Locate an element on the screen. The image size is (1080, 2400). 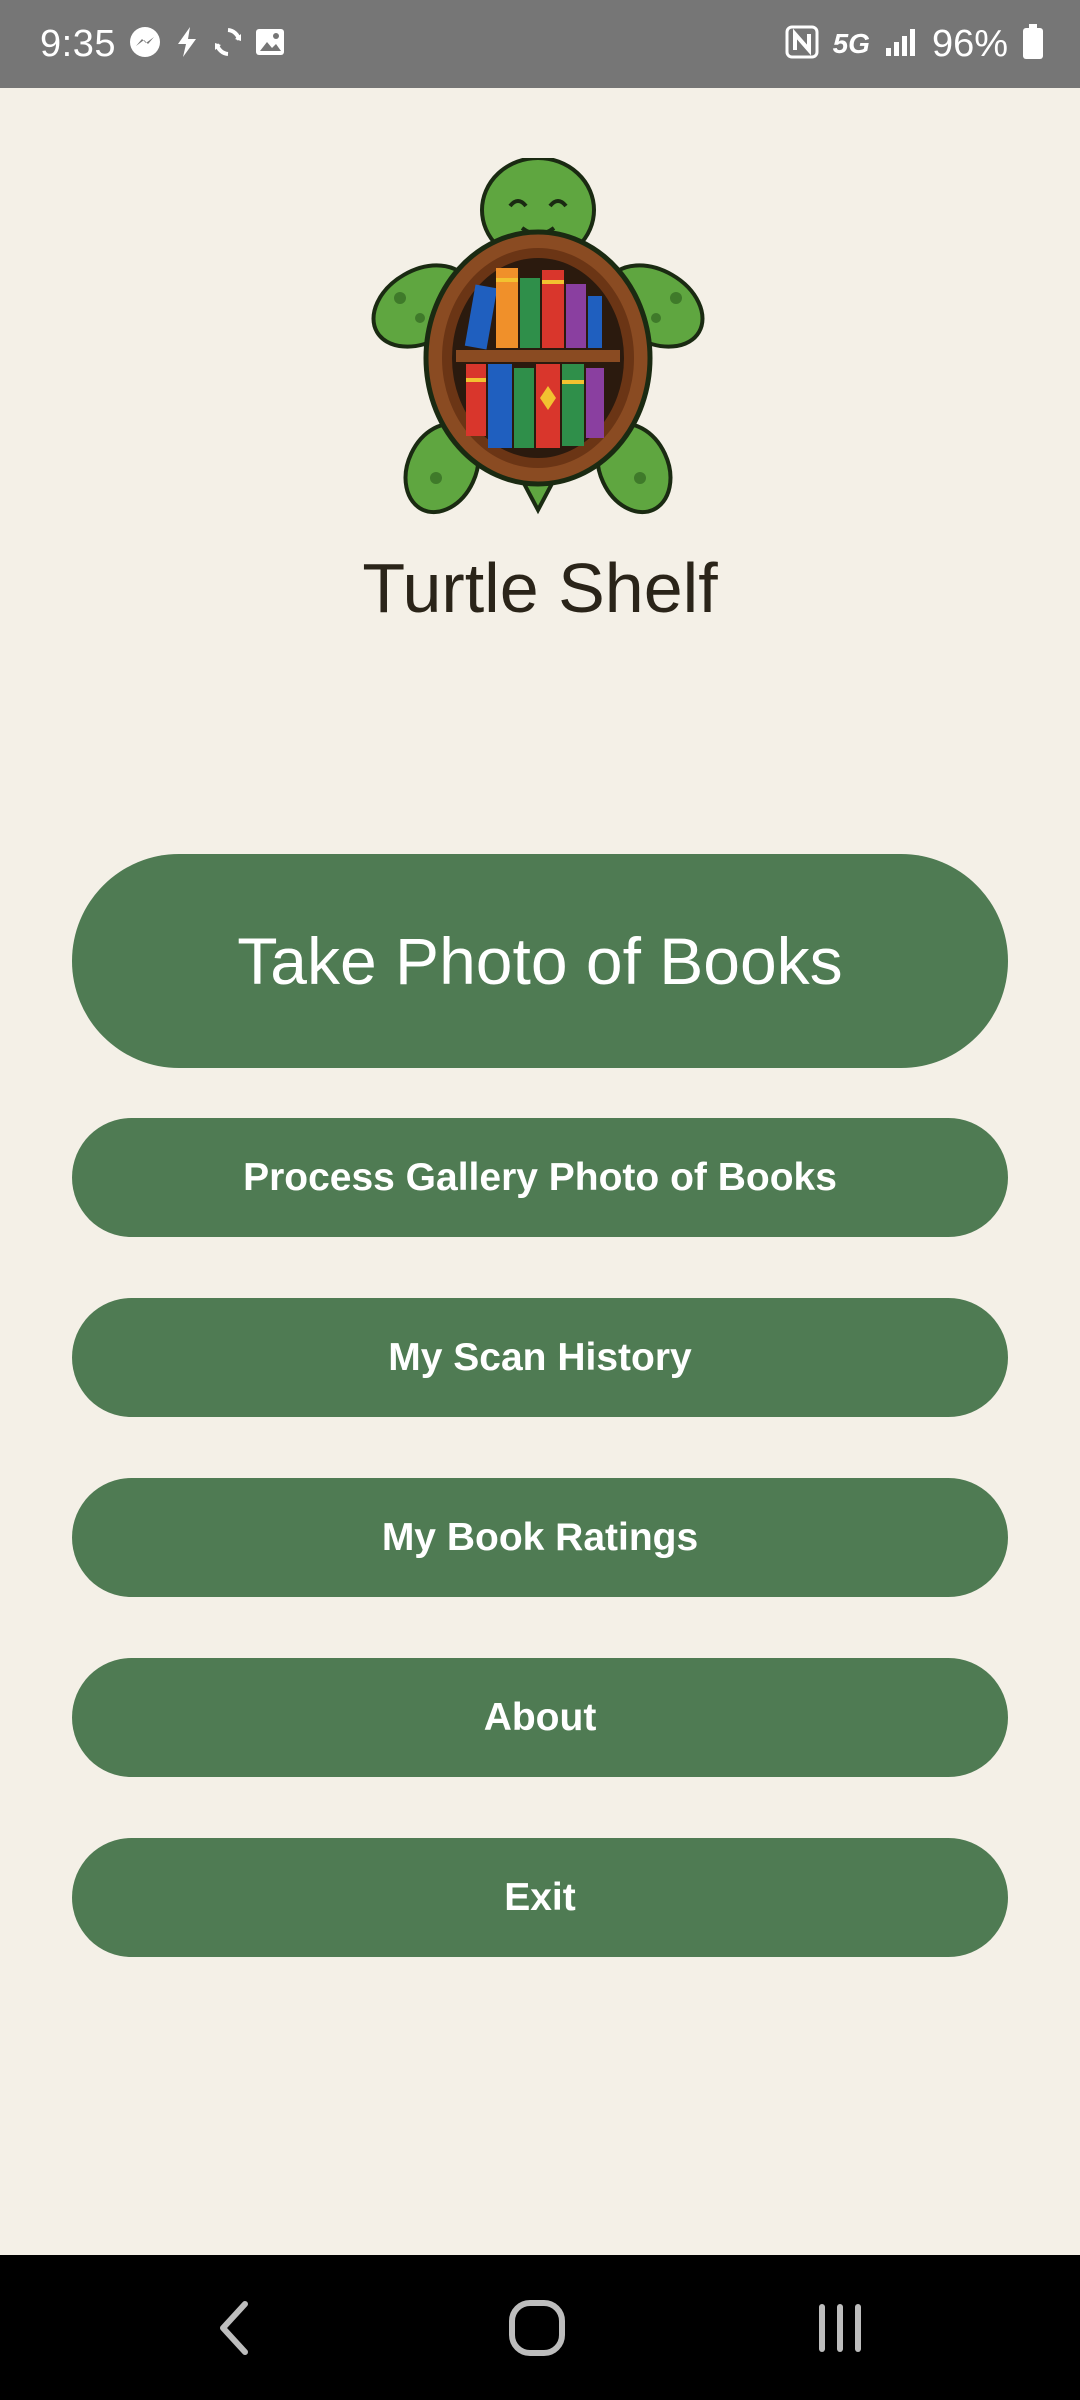
turtle-bookshelf-logo is located at coordinates (538, 339).